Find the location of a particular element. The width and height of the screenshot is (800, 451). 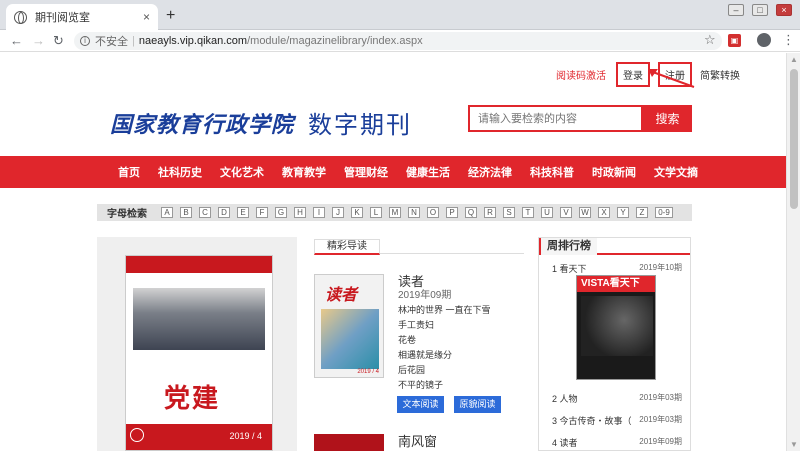

letter-key: E is located at coordinates (243, 212).